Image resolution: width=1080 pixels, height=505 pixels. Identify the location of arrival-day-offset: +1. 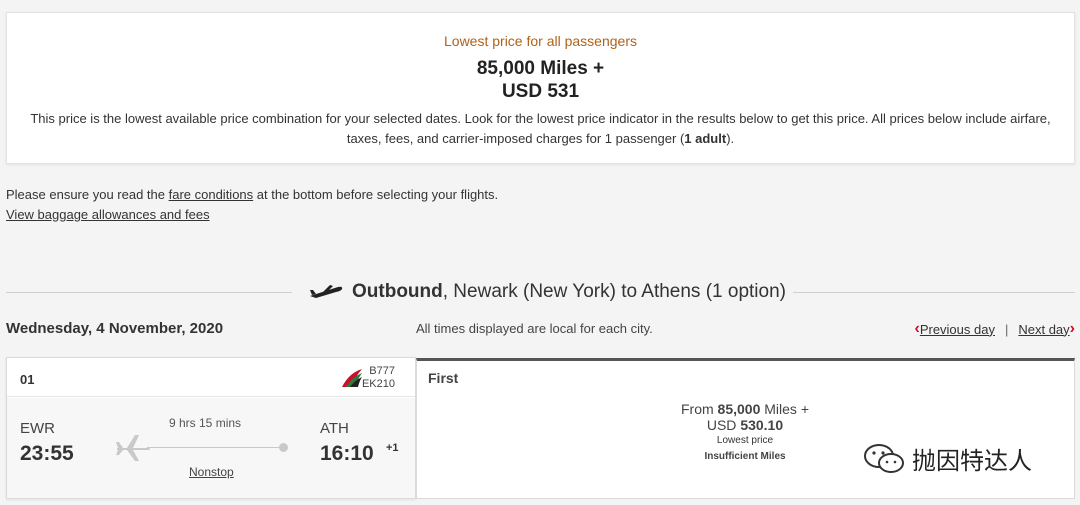
(392, 448).